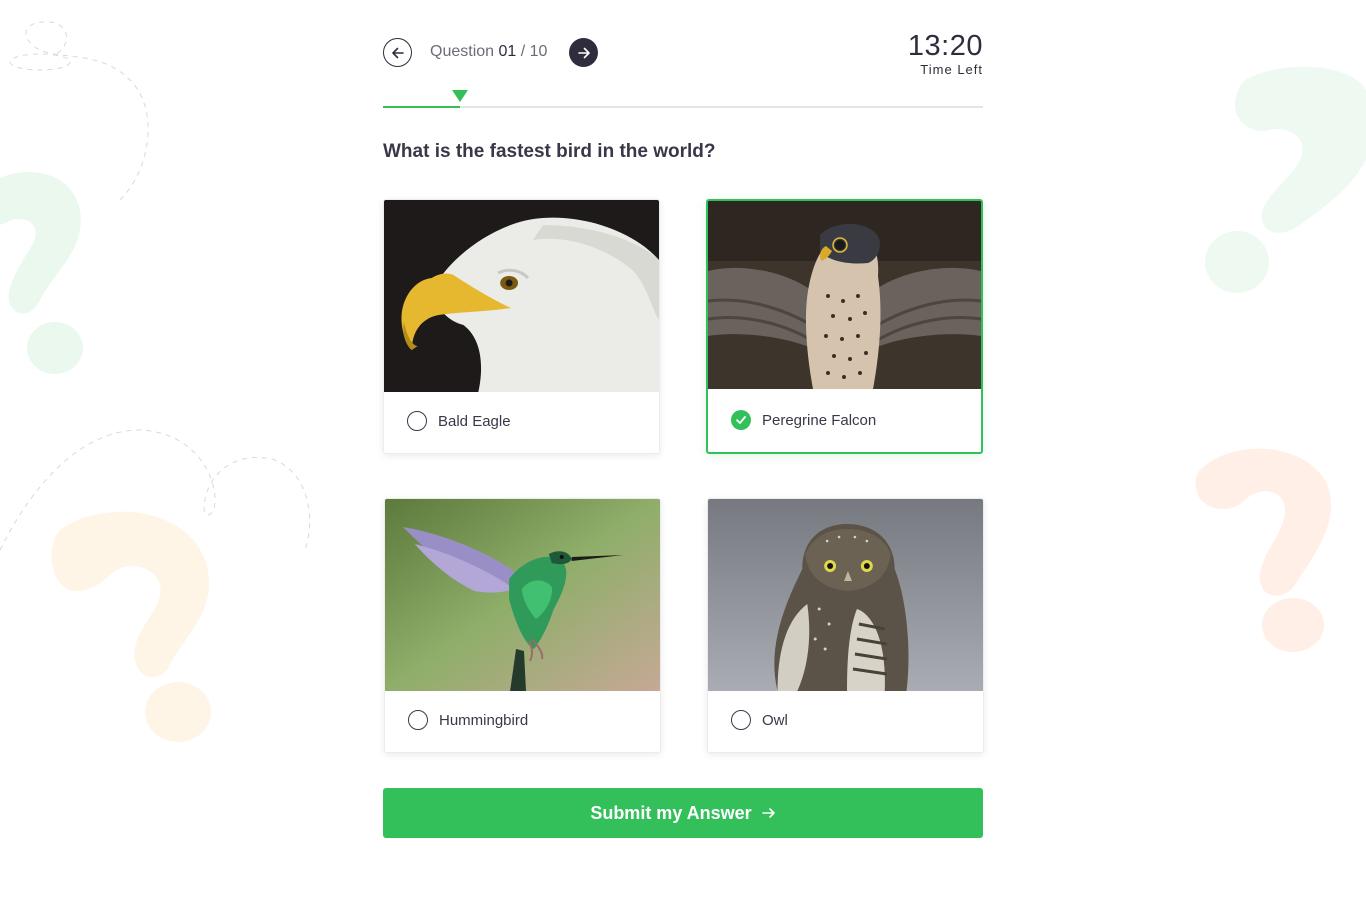 The height and width of the screenshot is (902, 1366). I want to click on next-question-button, so click(583, 52).